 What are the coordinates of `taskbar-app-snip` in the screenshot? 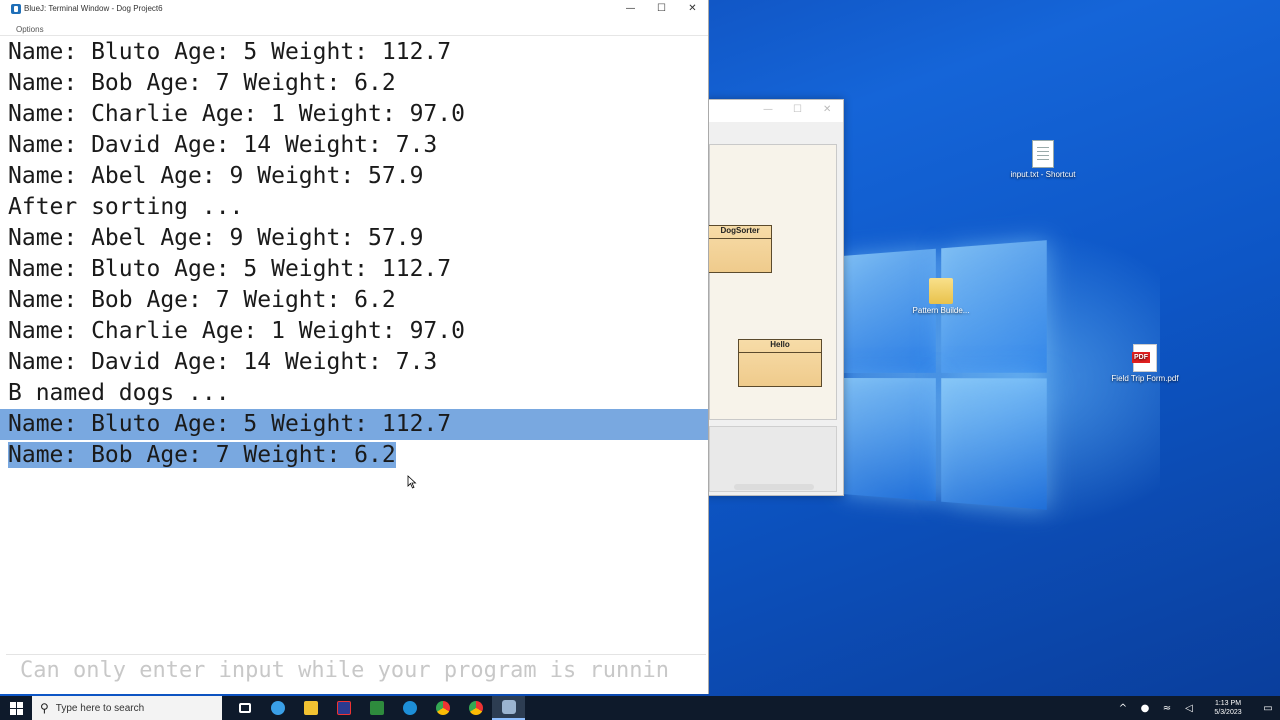 It's located at (277, 708).